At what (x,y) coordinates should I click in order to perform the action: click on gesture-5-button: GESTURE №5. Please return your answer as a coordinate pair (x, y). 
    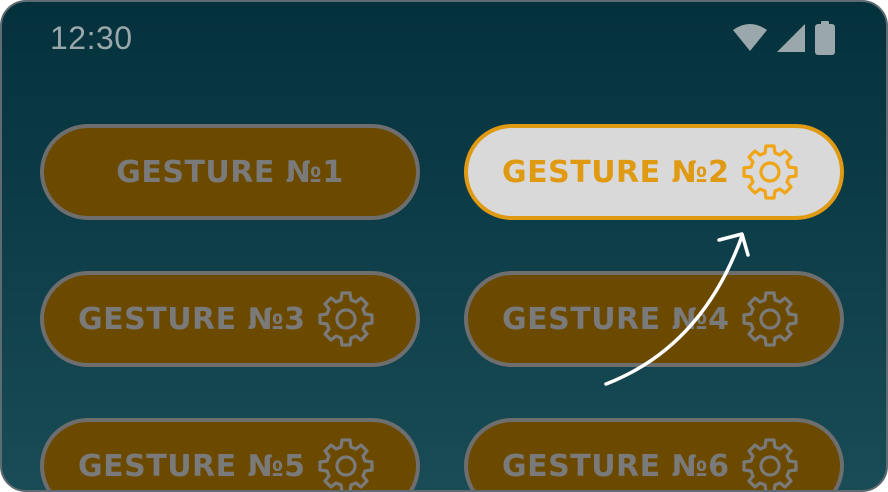
    Looking at the image, I should click on (230, 455).